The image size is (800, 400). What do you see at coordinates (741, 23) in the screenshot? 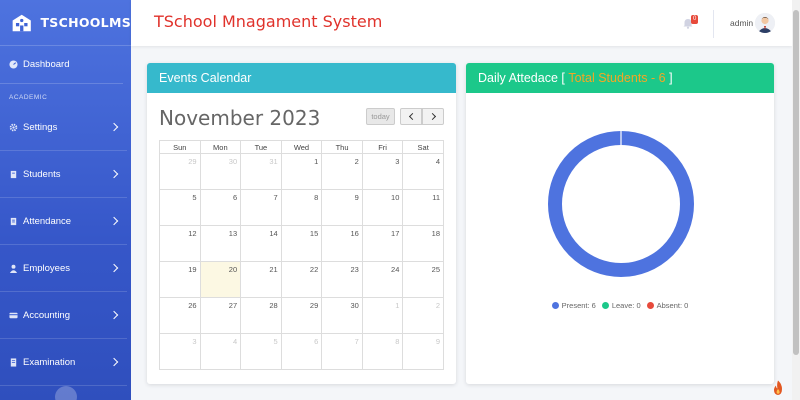
I see `user-name: admin` at bounding box center [741, 23].